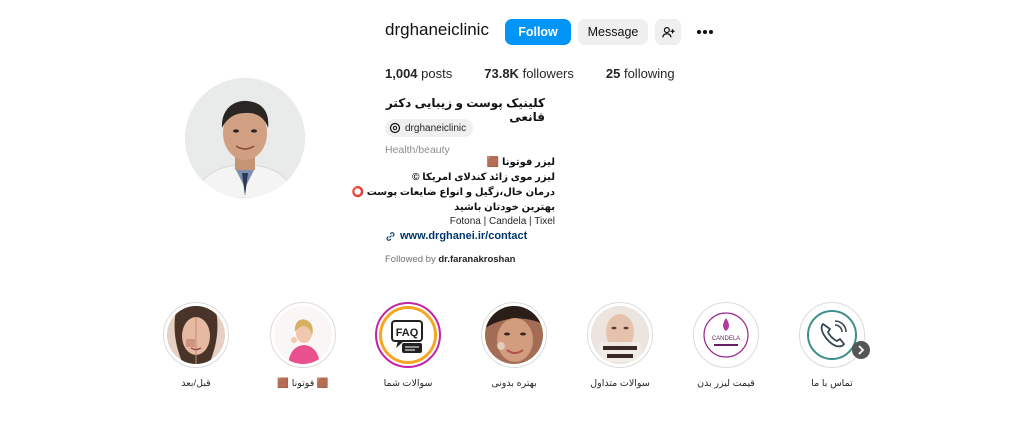  What do you see at coordinates (477, 259) in the screenshot?
I see `followed-by-user: dr.faranakroshan` at bounding box center [477, 259].